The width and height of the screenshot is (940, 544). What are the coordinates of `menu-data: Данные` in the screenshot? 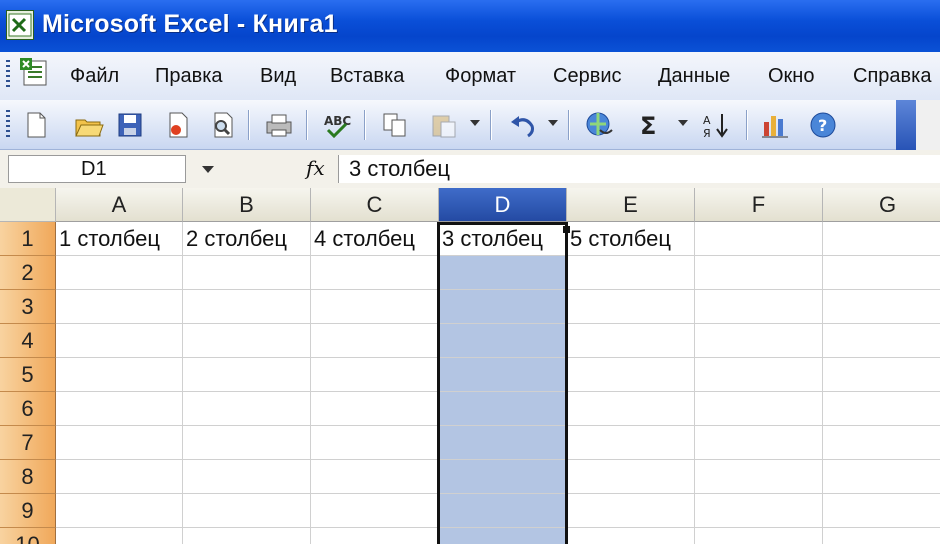 It's located at (694, 76).